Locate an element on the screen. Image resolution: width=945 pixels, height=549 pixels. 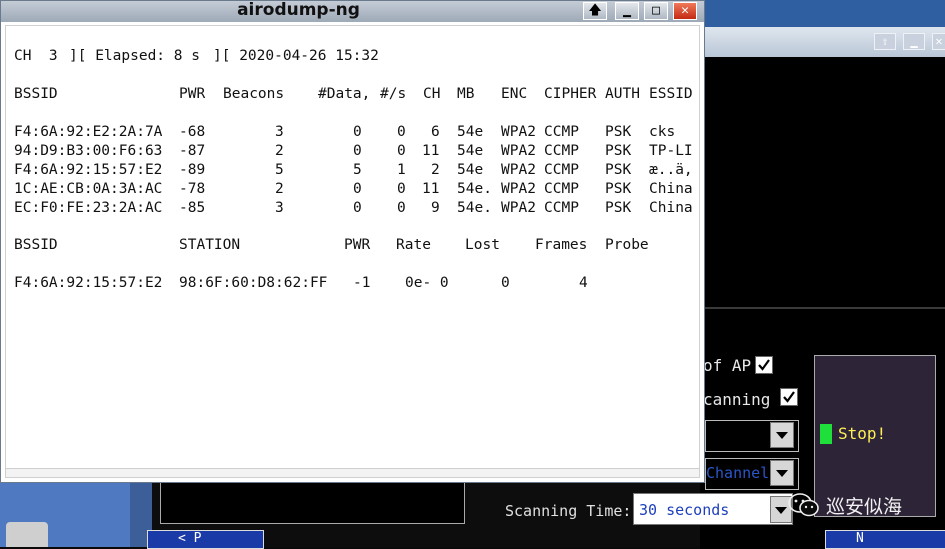
ap-header-mb: MB is located at coordinates (466, 94).